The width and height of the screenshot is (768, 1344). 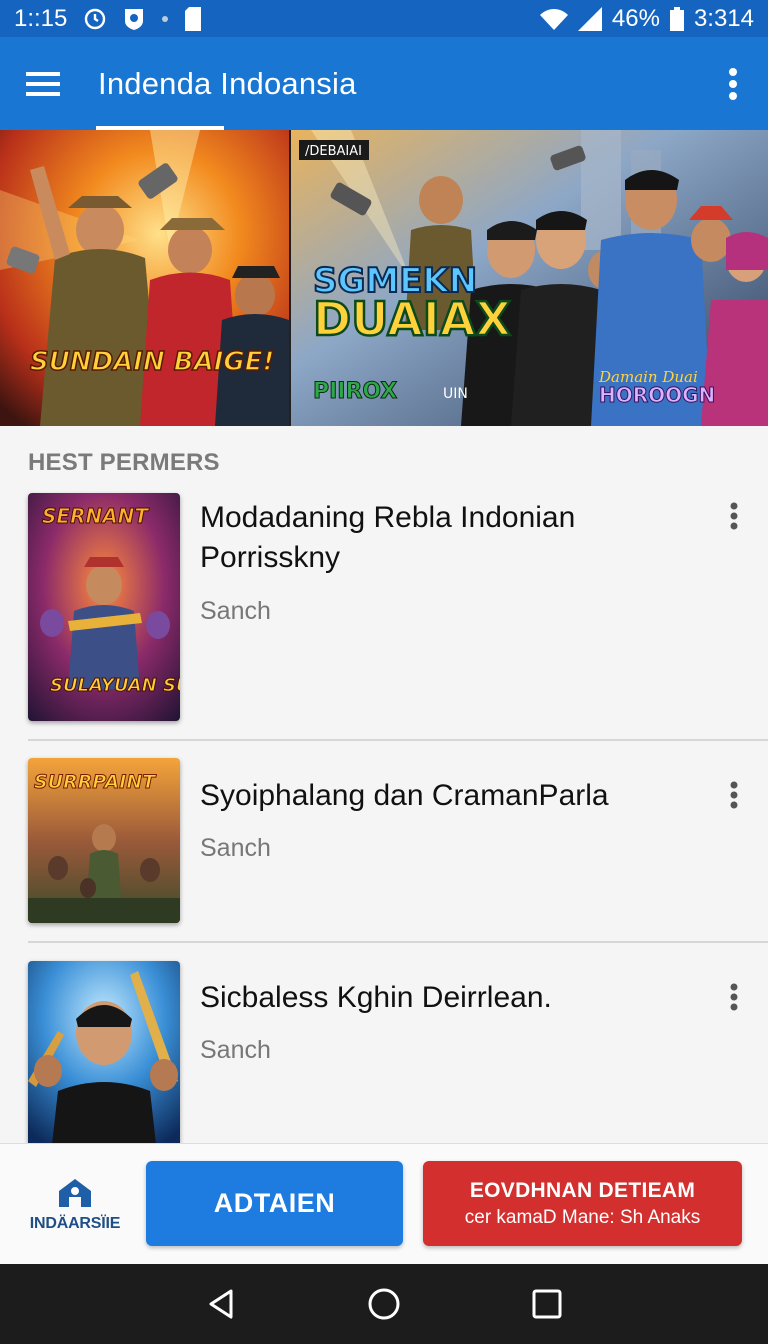 I want to click on nav-back-button, so click(x=221, y=1304).